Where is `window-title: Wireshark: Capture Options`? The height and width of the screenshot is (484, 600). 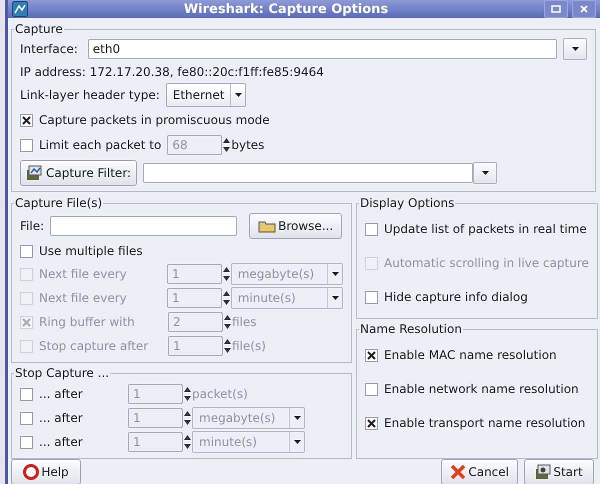 window-title: Wireshark: Capture Options is located at coordinates (286, 9).